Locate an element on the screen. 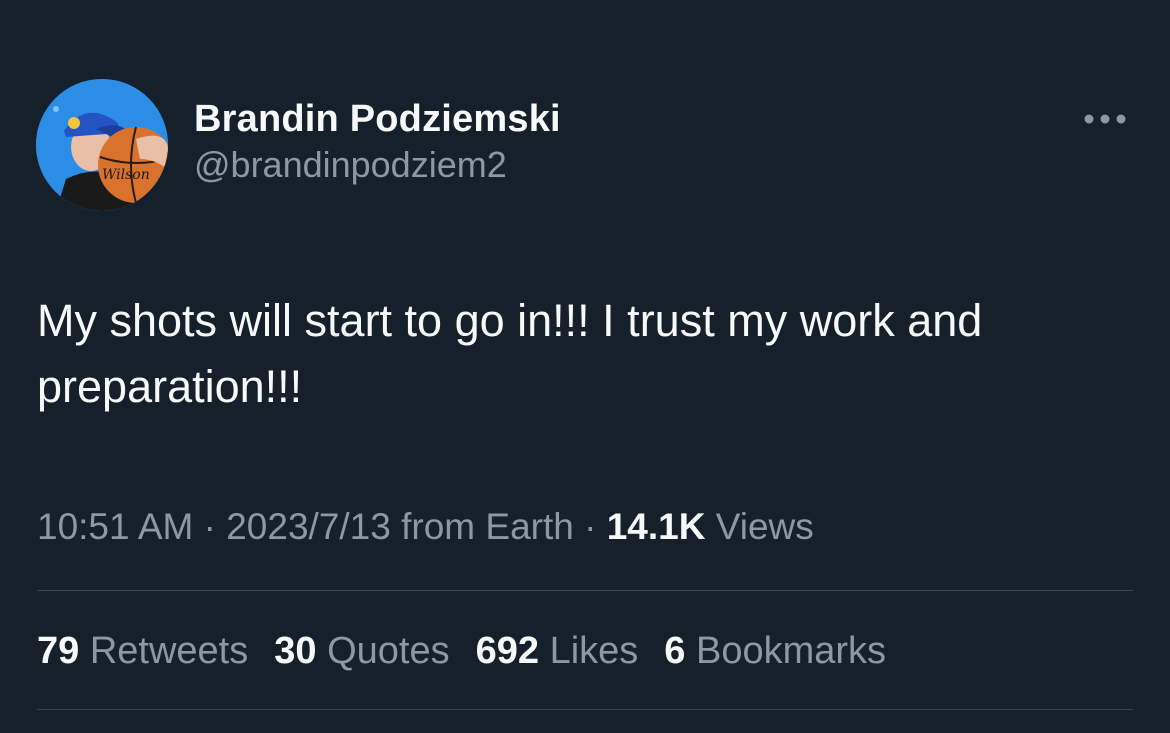 This screenshot has width=1170, height=733. bookmarks-label: Bookmarks is located at coordinates (786, 651).